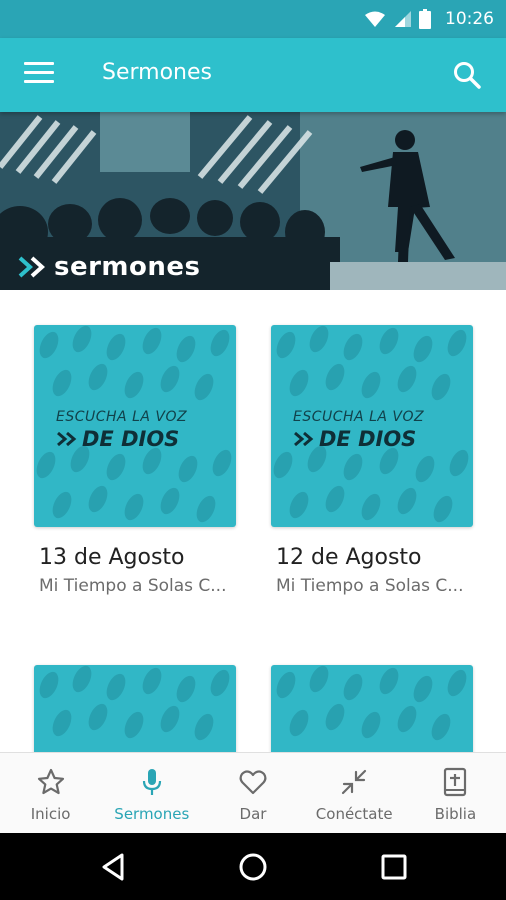 This screenshot has height=900, width=506. I want to click on hero-label: sermones, so click(109, 267).